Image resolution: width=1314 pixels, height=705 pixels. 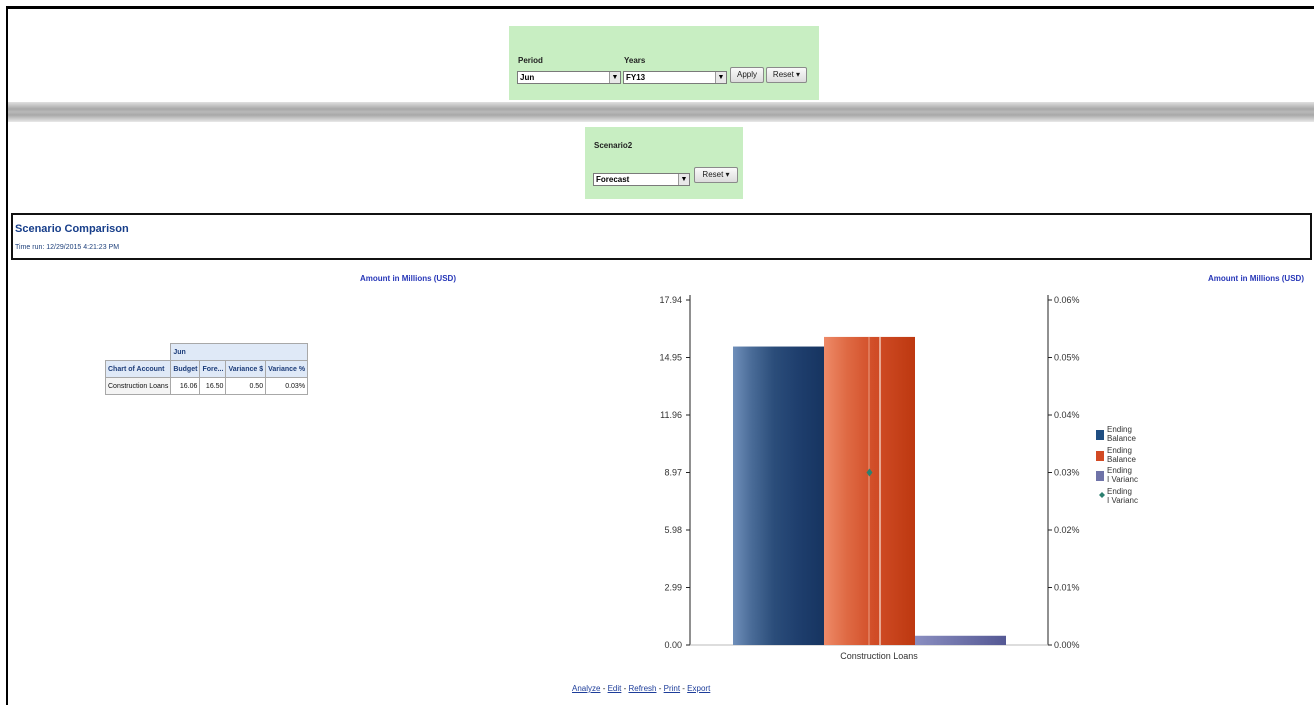 What do you see at coordinates (138, 352) in the screenshot?
I see `table-corner` at bounding box center [138, 352].